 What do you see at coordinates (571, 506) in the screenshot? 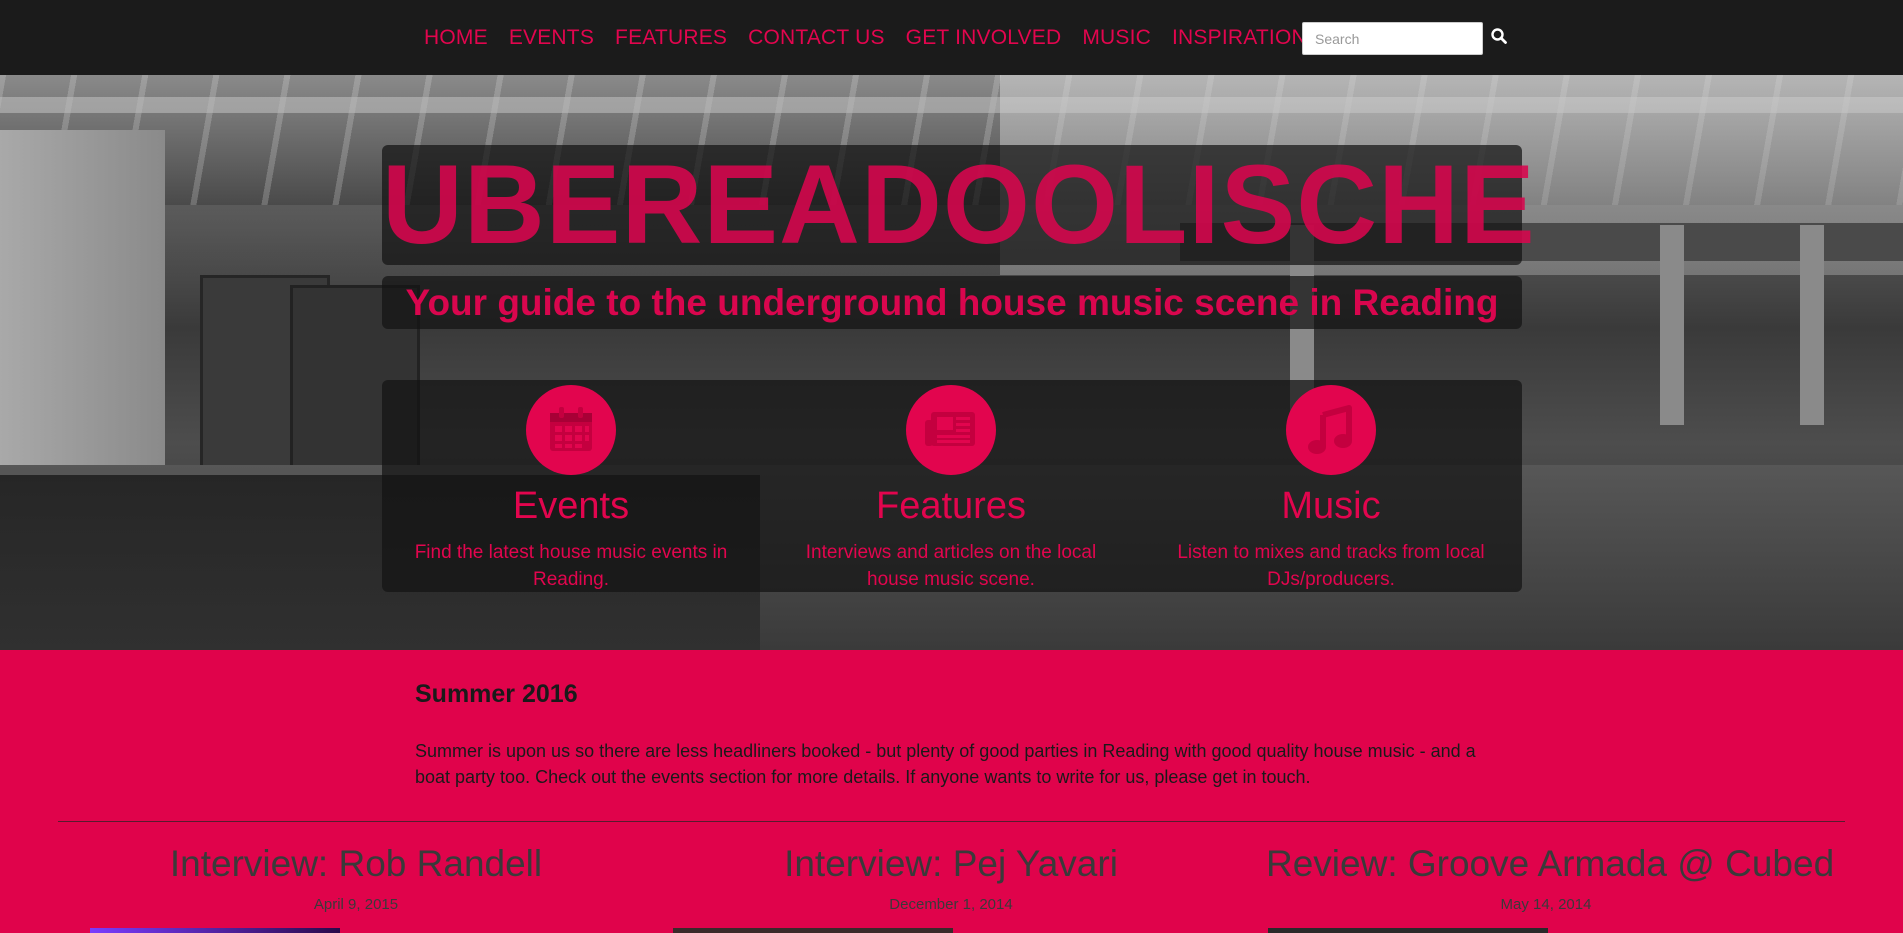
I see `feature-title: Events` at bounding box center [571, 506].